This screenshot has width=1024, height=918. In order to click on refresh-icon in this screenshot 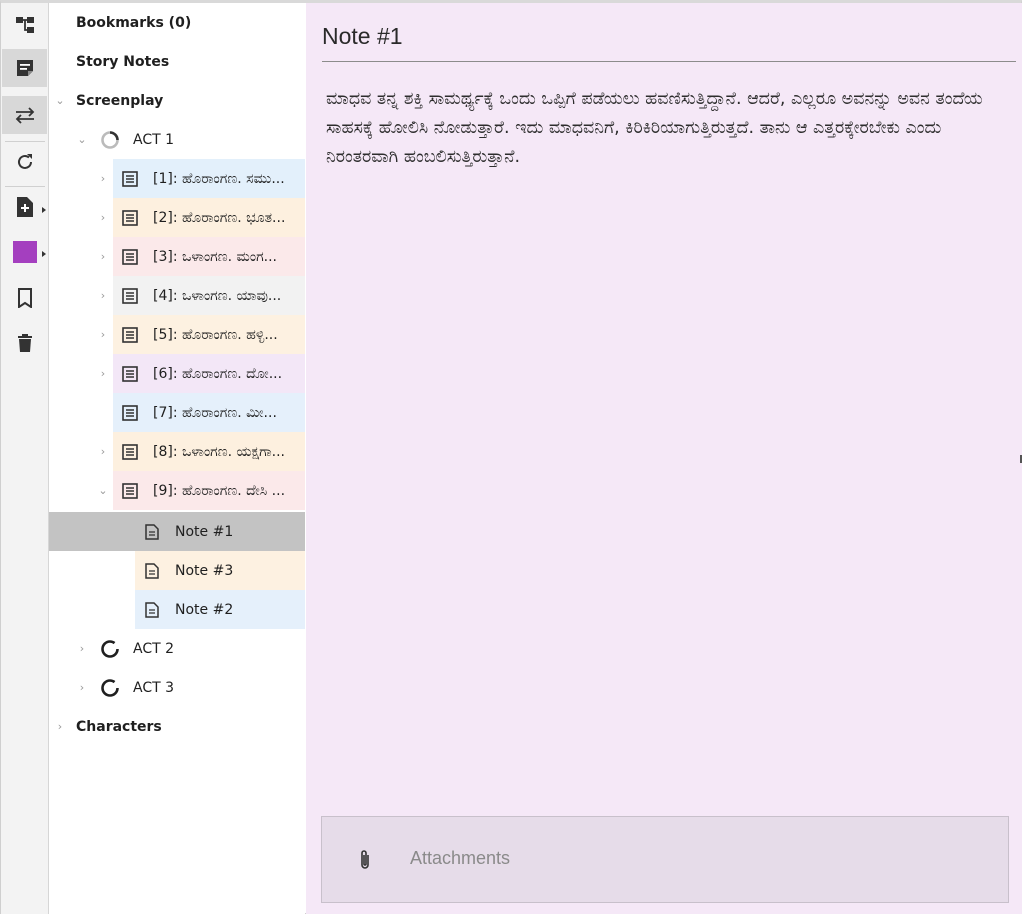, I will do `click(24, 161)`.